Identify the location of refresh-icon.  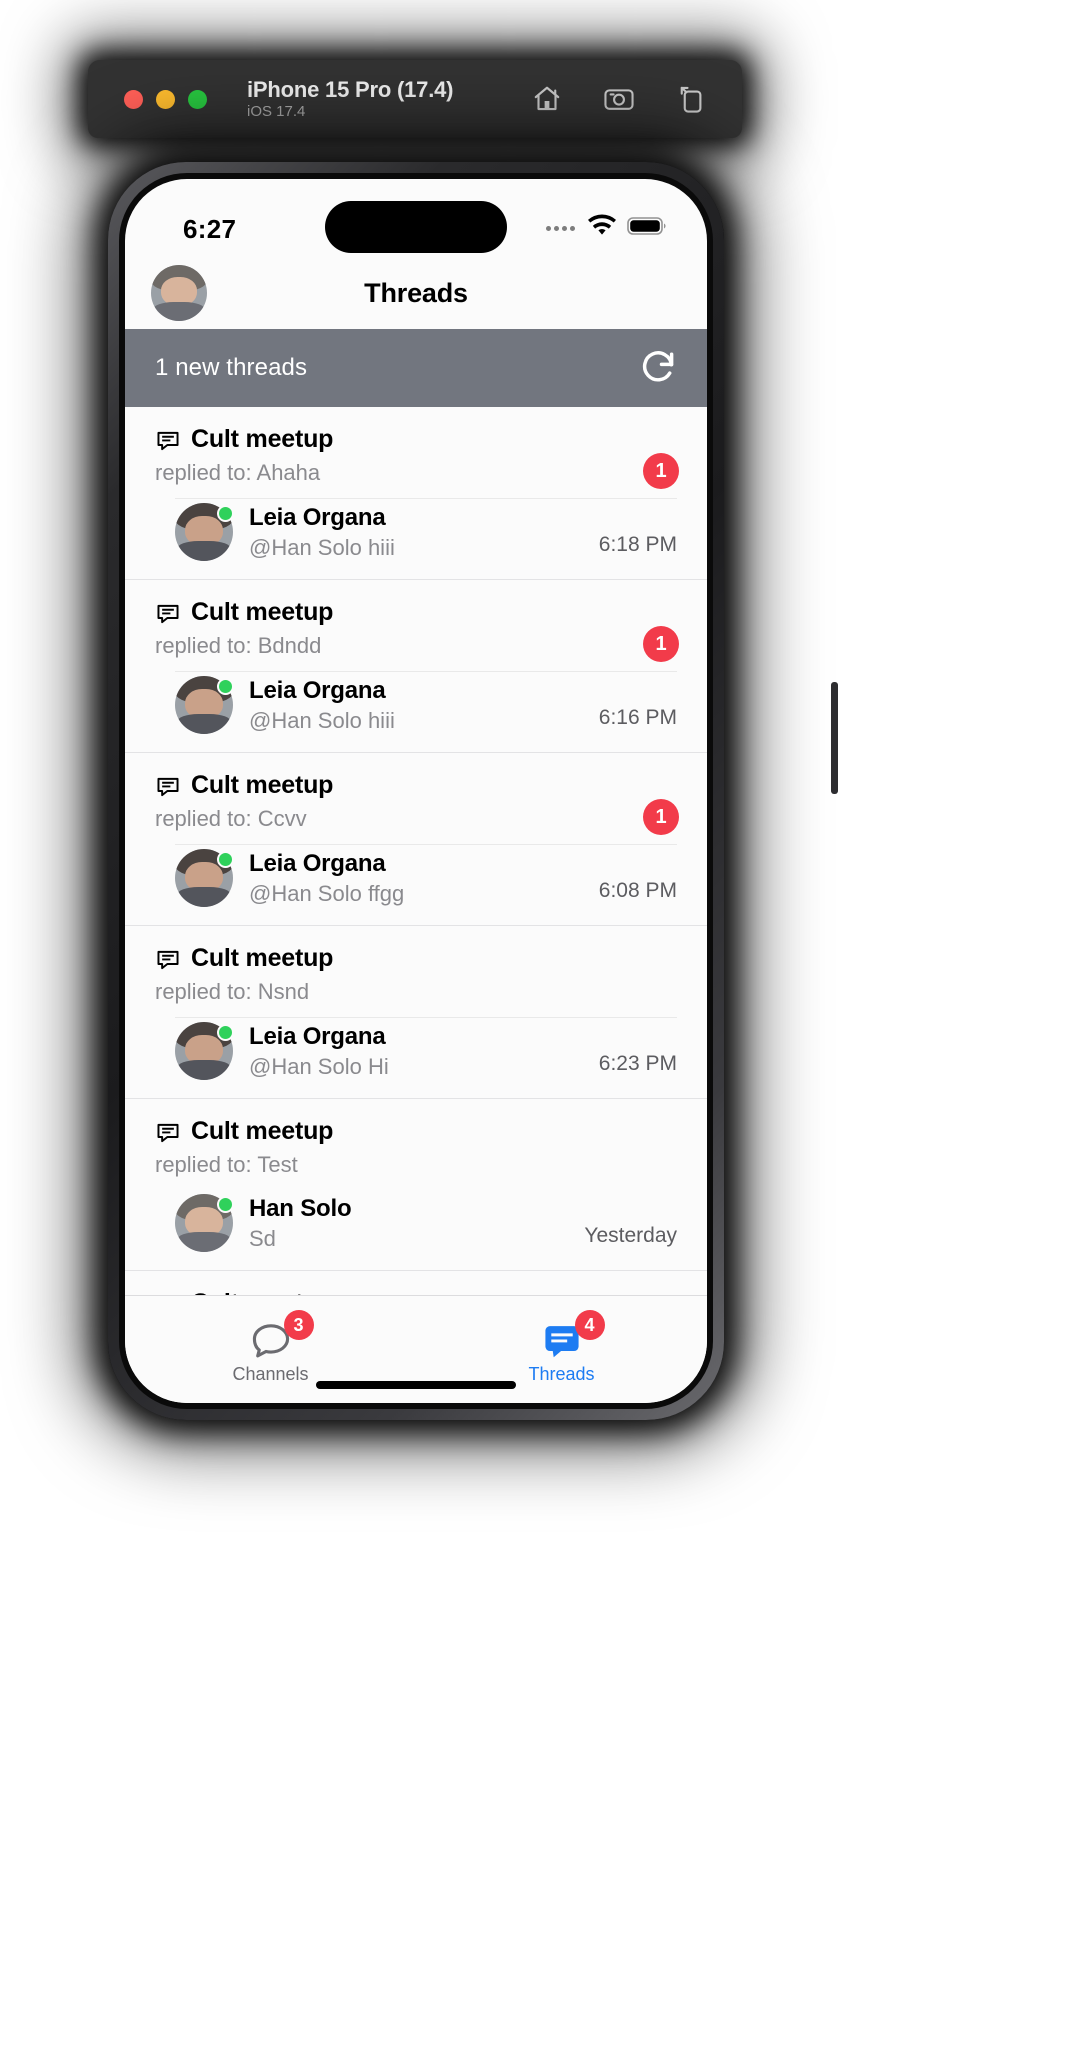
(658, 368).